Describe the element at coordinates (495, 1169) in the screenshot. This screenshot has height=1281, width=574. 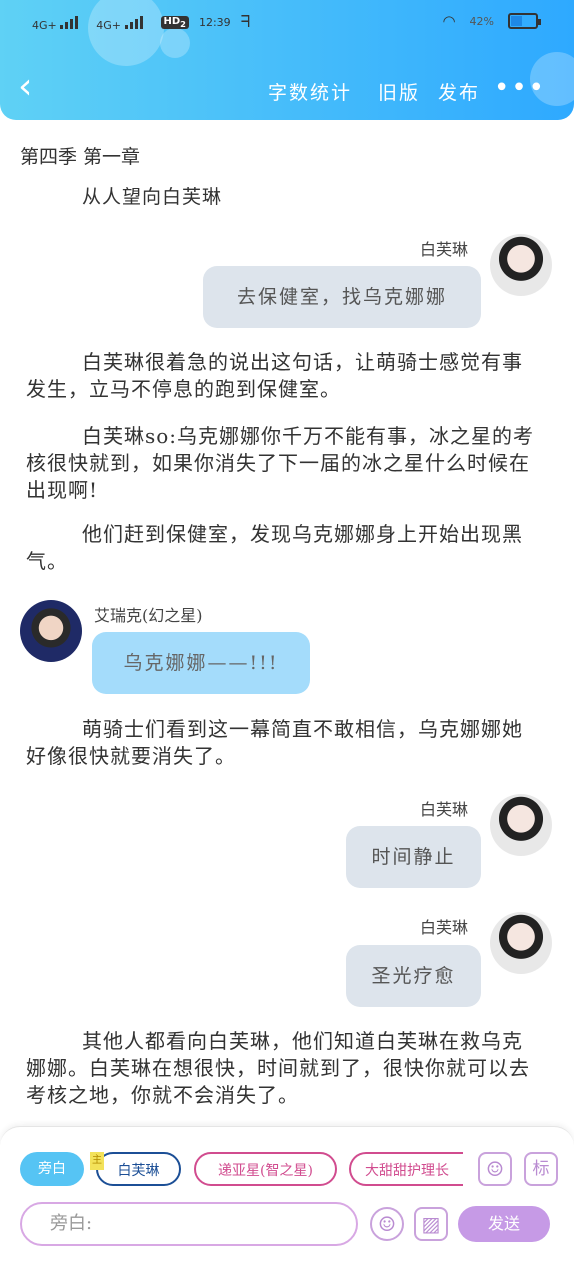
I see `character-manage-icon: ☺` at that location.